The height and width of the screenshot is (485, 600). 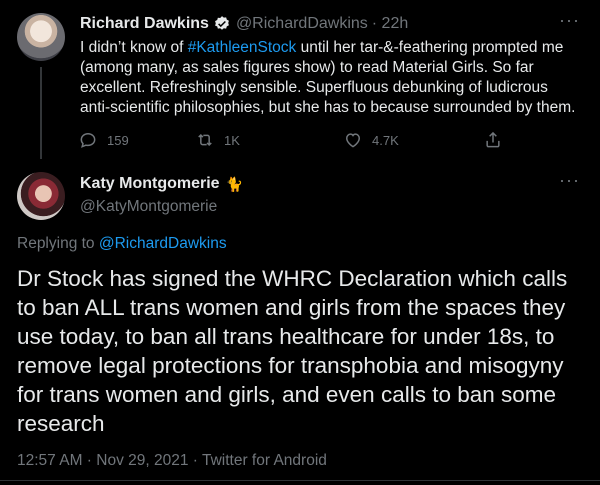 What do you see at coordinates (41, 37) in the screenshot?
I see `avatar-richard-dawkins` at bounding box center [41, 37].